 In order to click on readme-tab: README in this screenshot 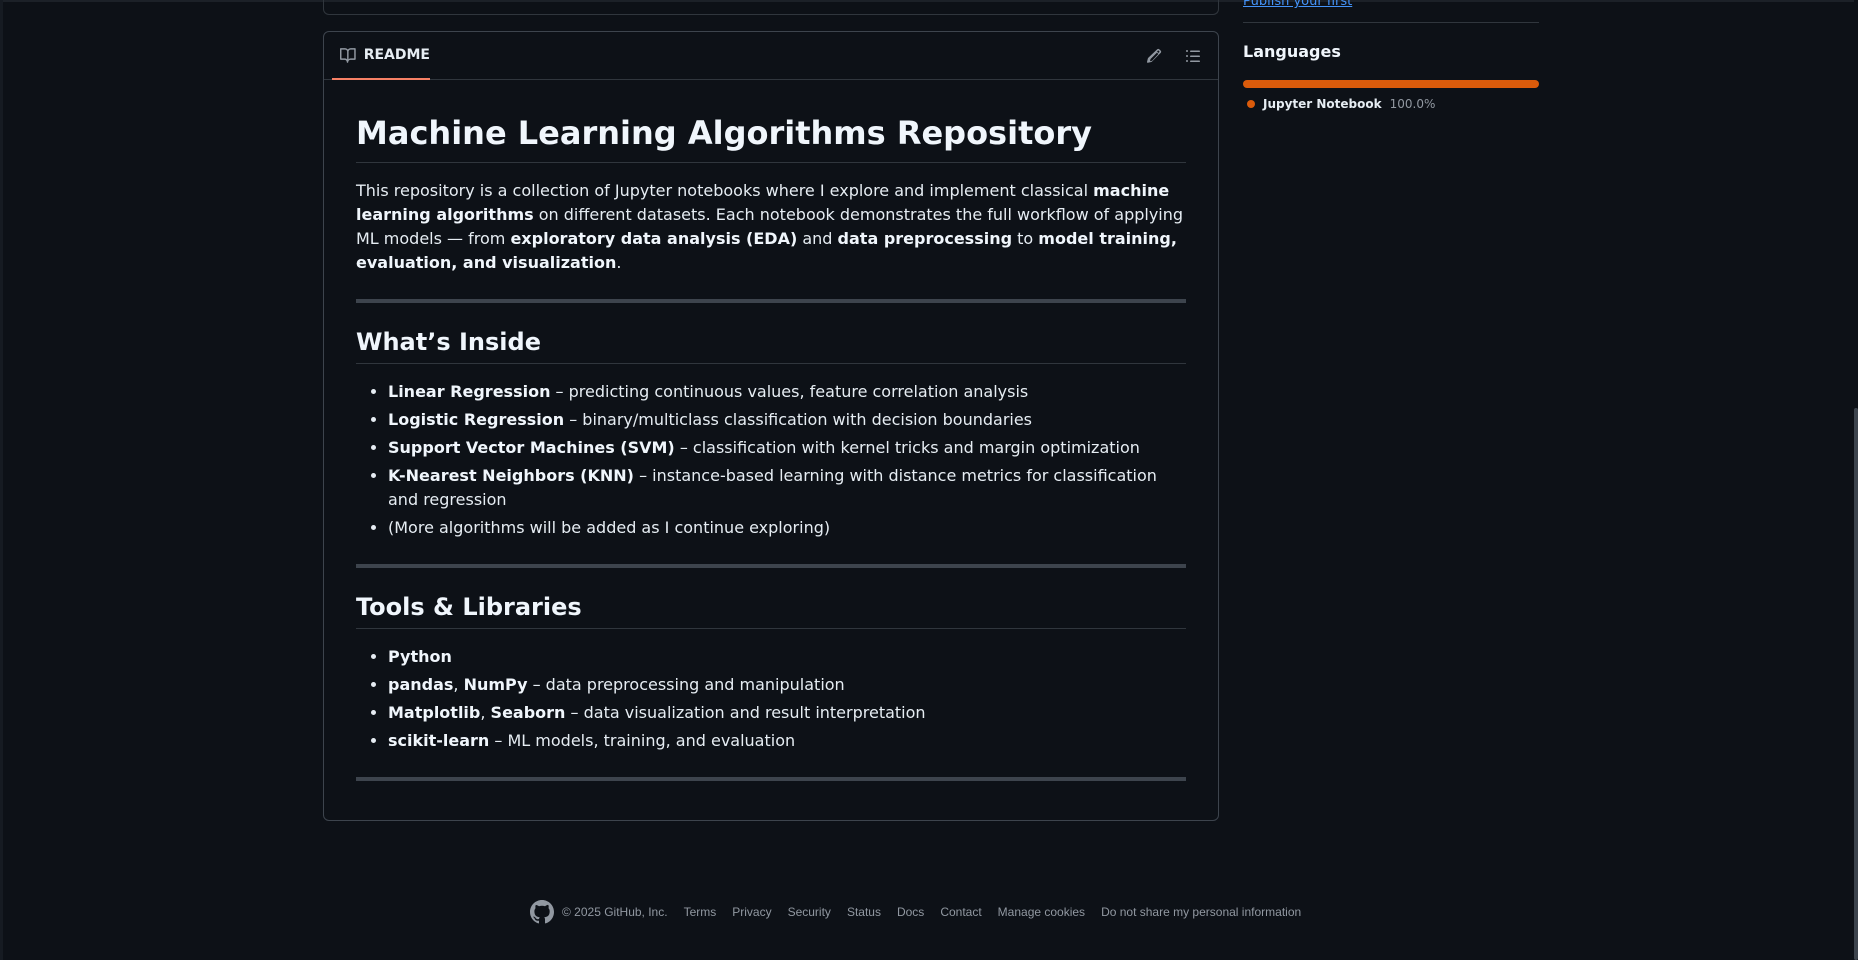, I will do `click(381, 56)`.